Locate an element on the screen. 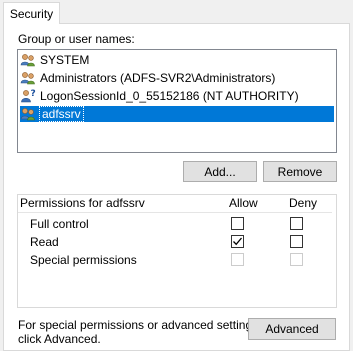  tab-security: Security is located at coordinates (31, 13).